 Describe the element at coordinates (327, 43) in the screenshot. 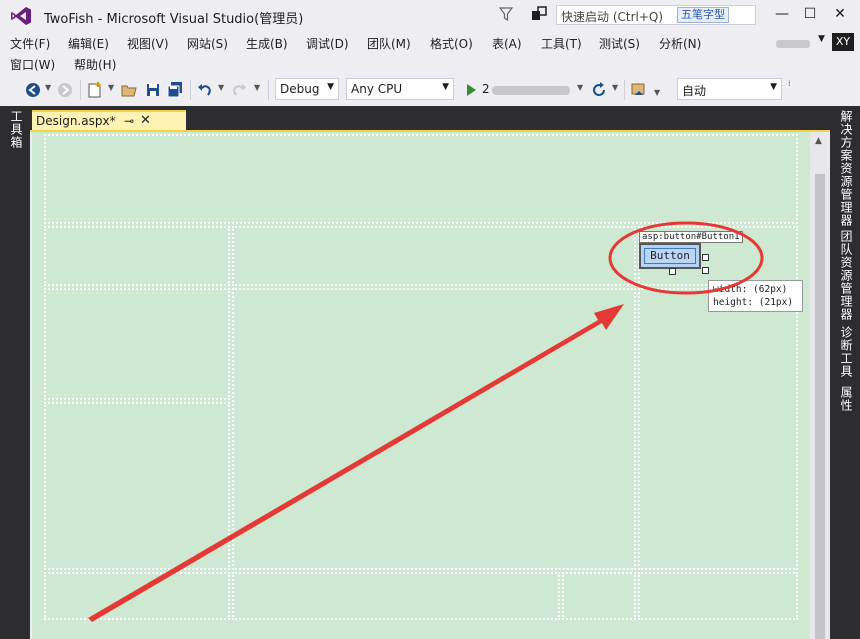

I see `menu-debug: 调试(D)` at that location.